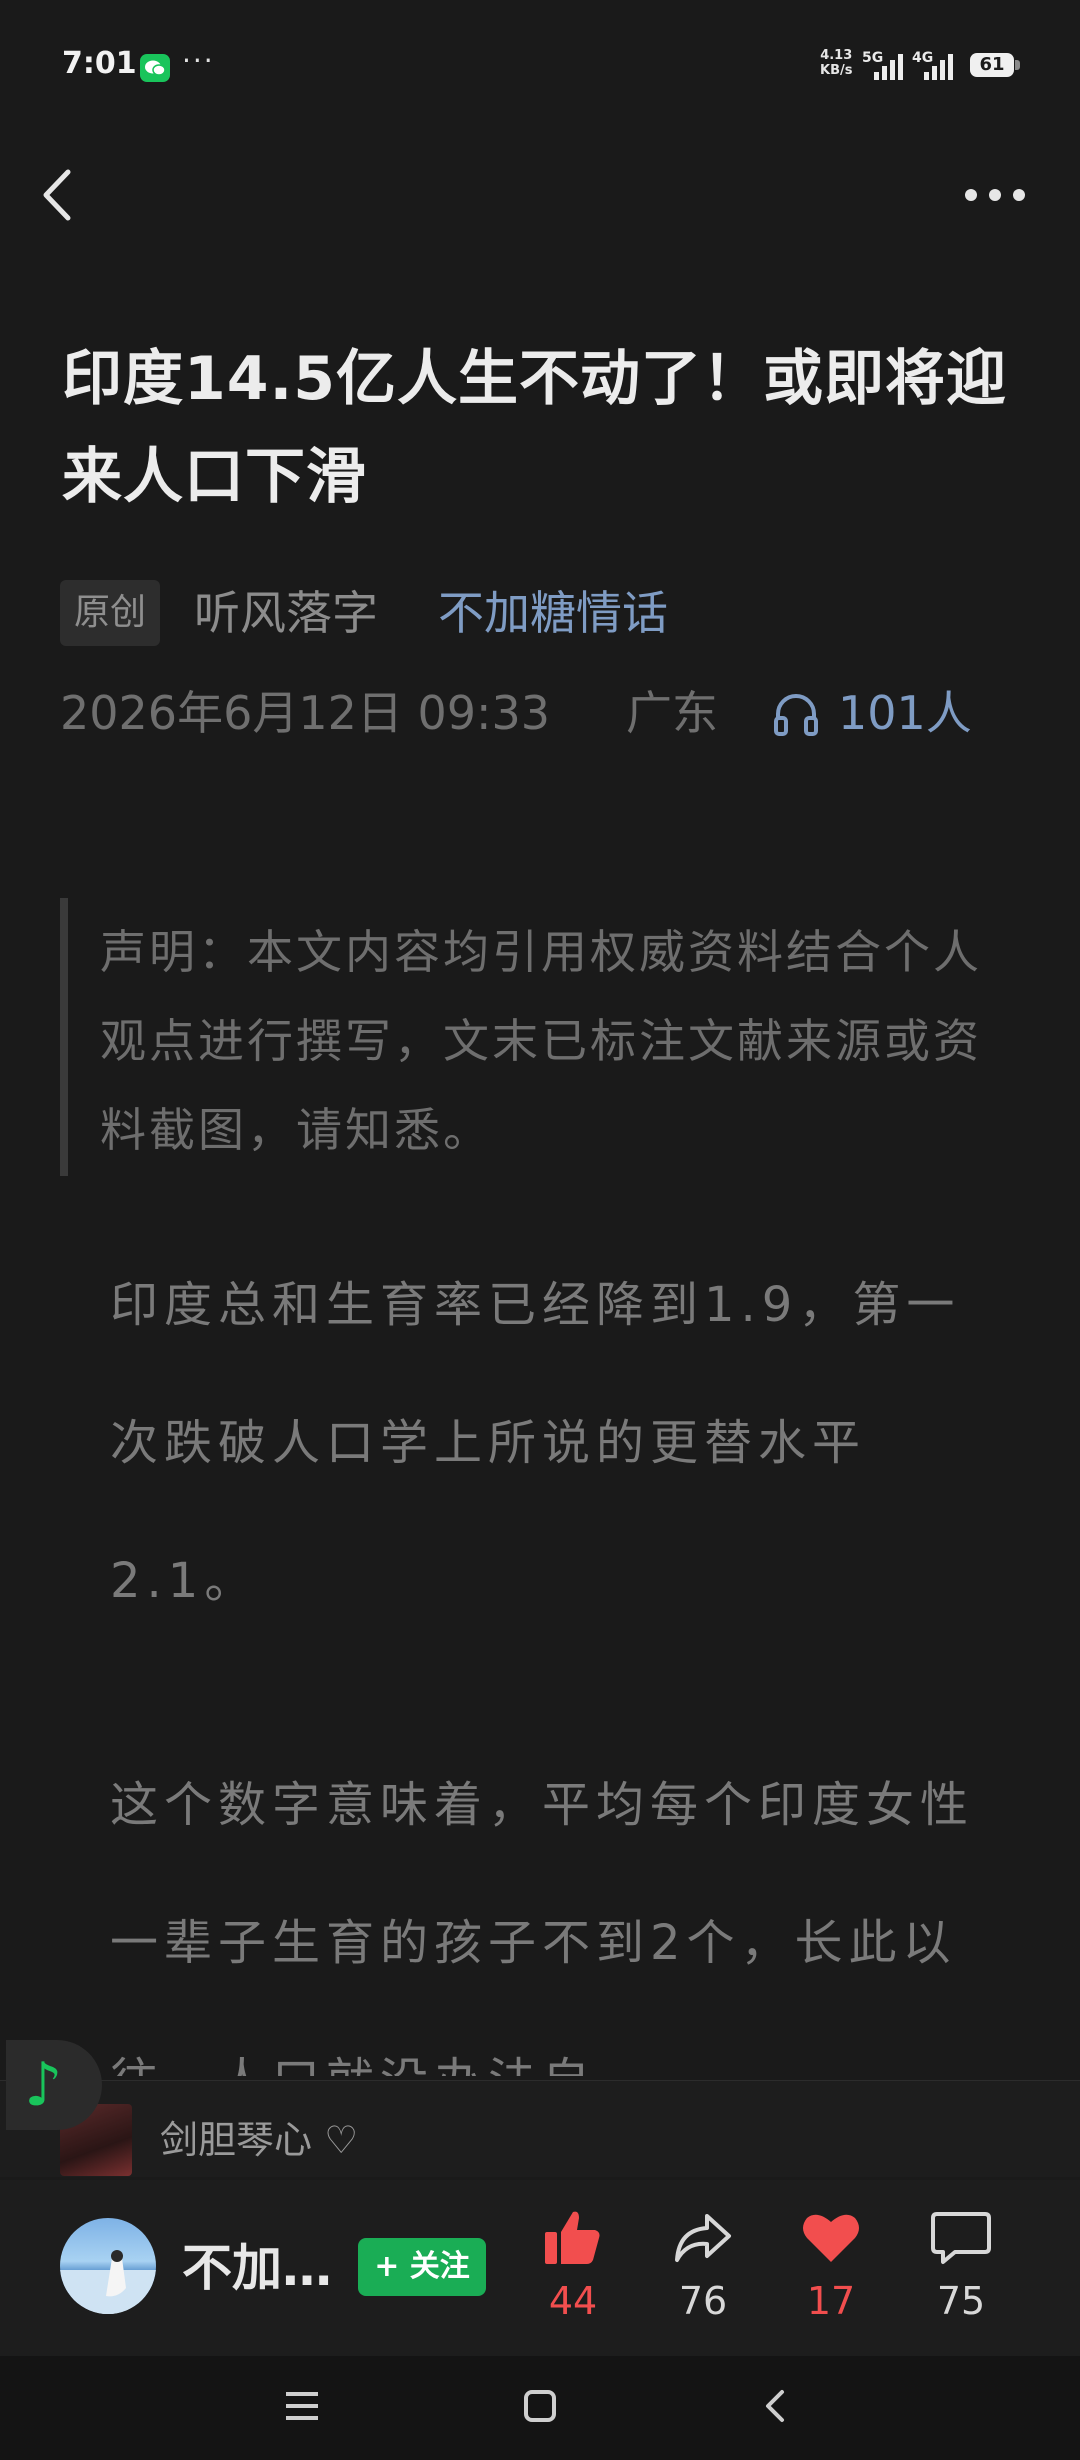  I want to click on favorite-count: 17, so click(831, 2301).